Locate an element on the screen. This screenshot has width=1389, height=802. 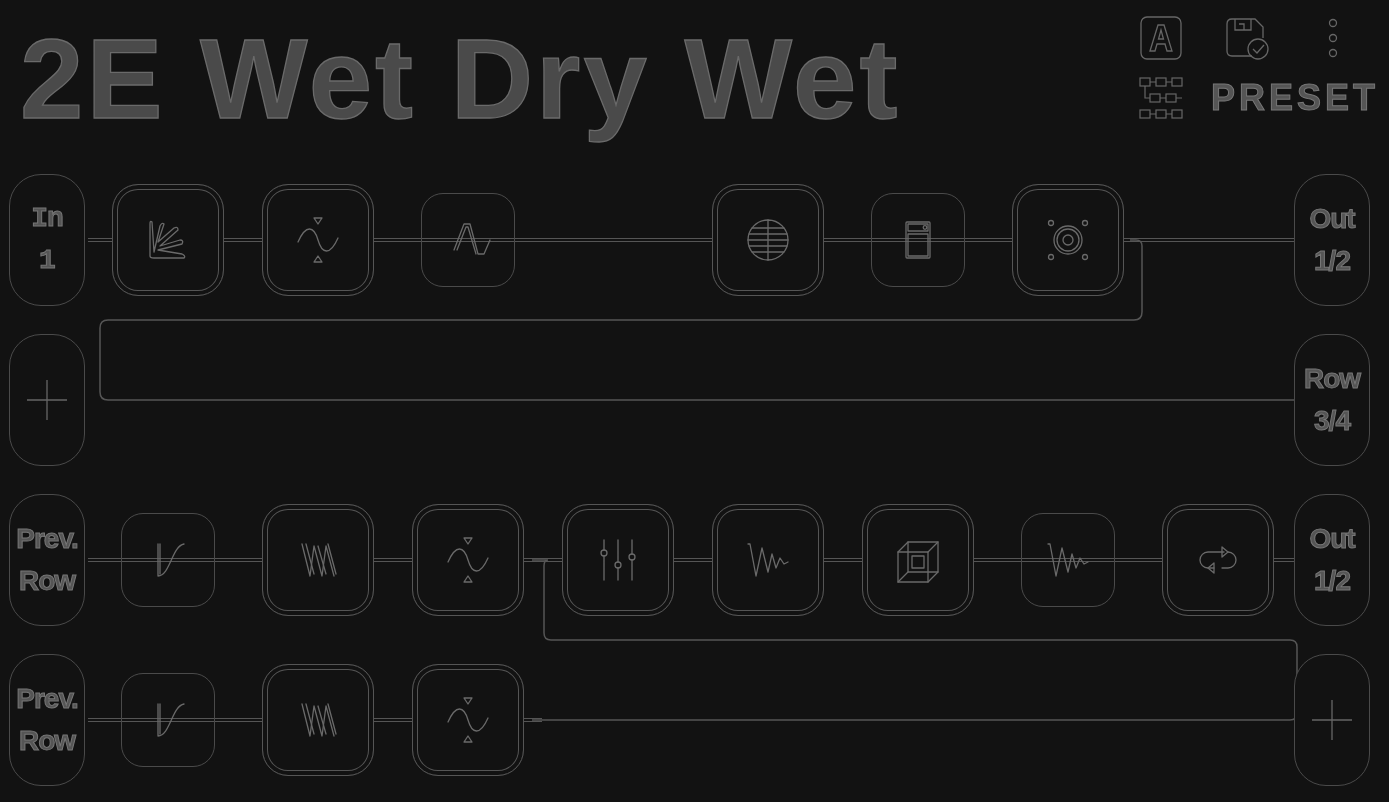
preset-button: PRESET is located at coordinates (1295, 98).